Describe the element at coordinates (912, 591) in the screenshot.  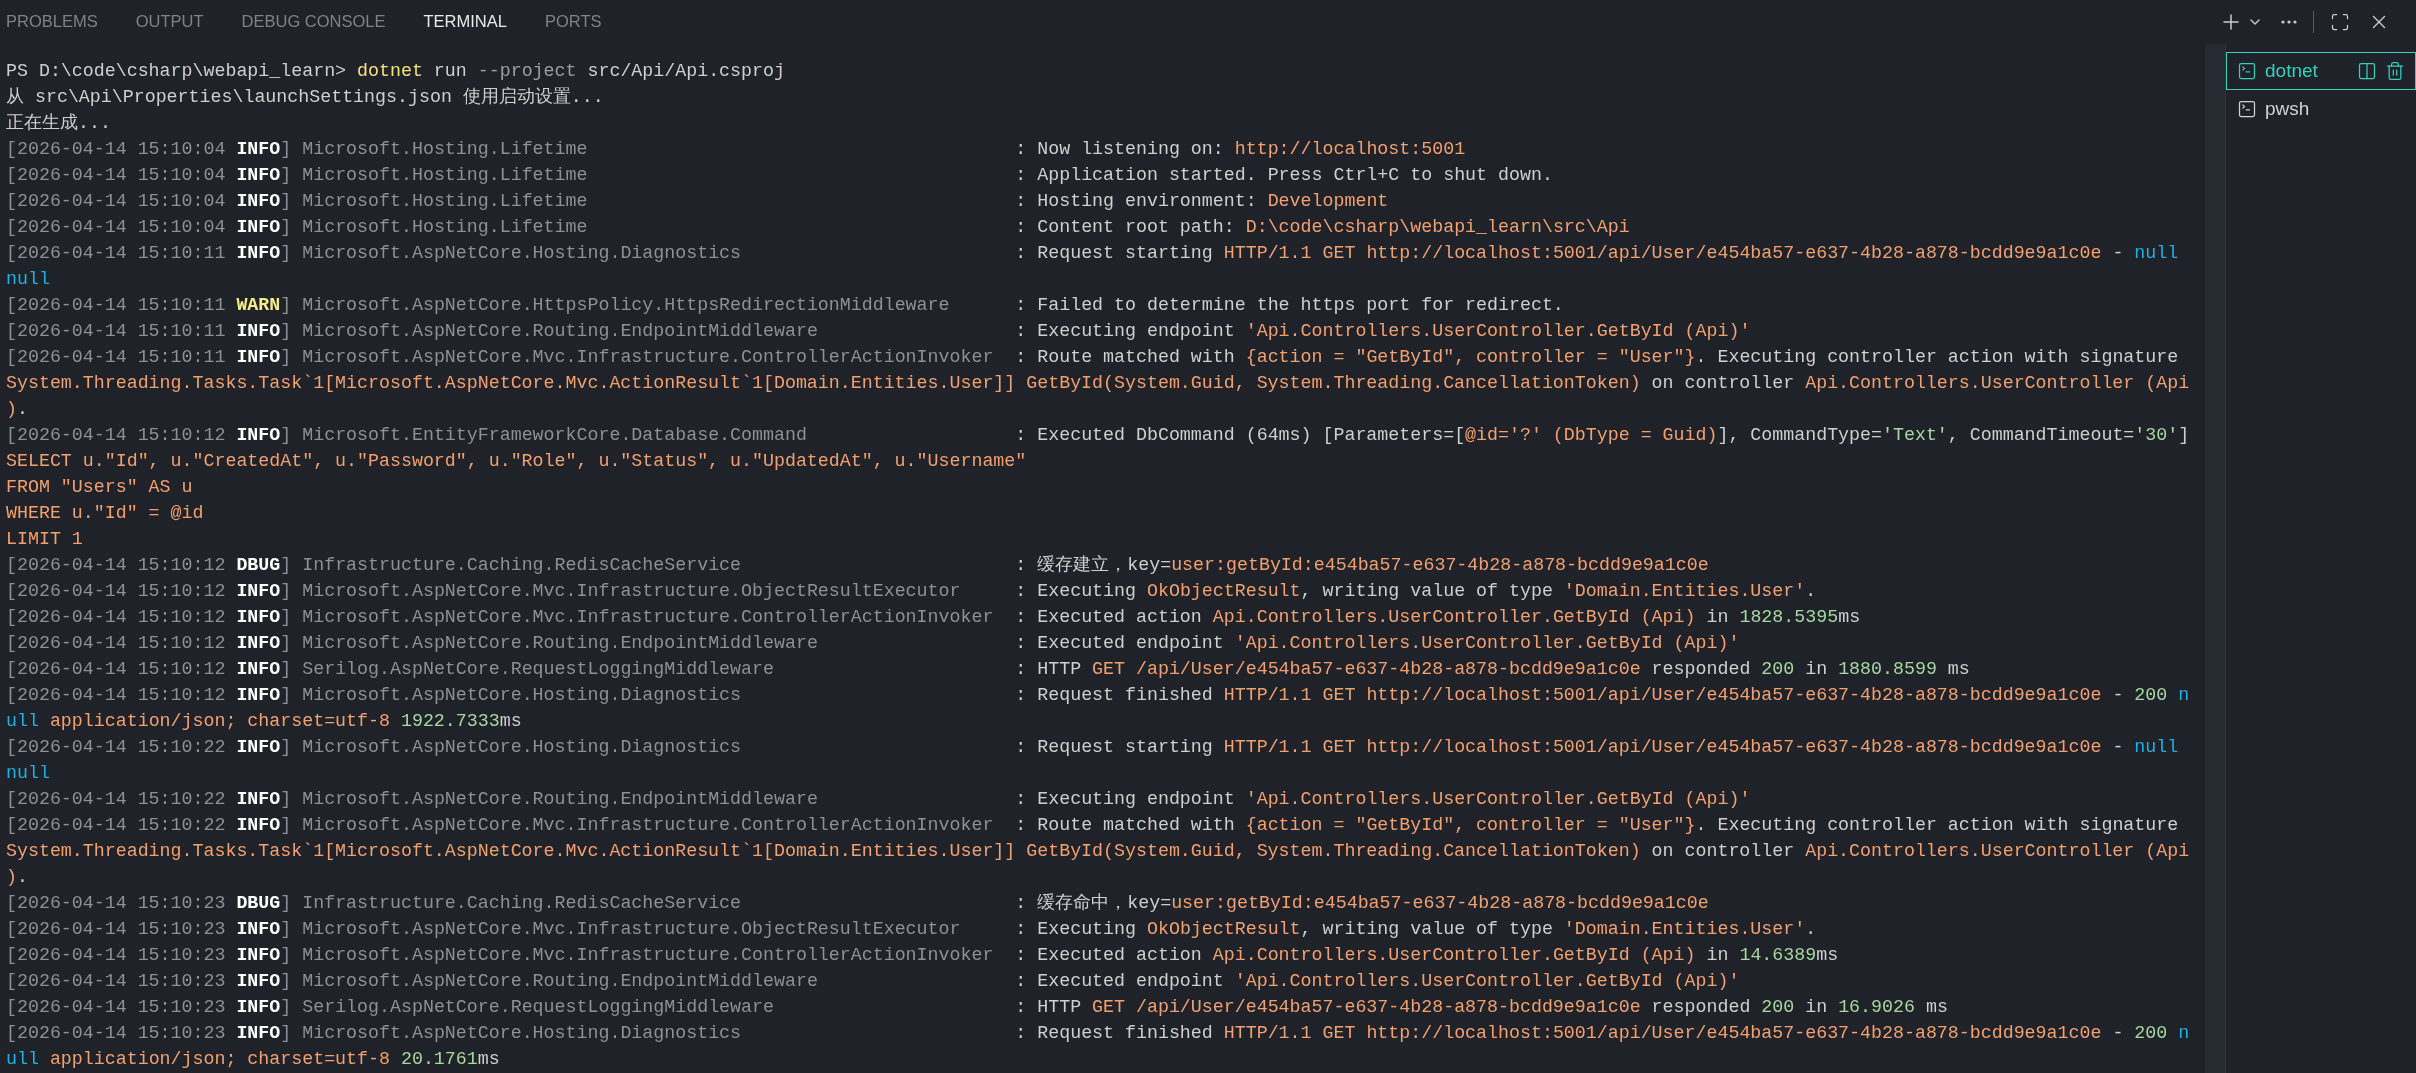
I see `terminal-line: [2026-04-14 15:10:12 INFO] Microsoft.AspNetCore.Mvc.Infrastructure.ObjectResultExecutor : Executing OkObjectResult, writing value of type 'Domain.Entities.User'.` at that location.